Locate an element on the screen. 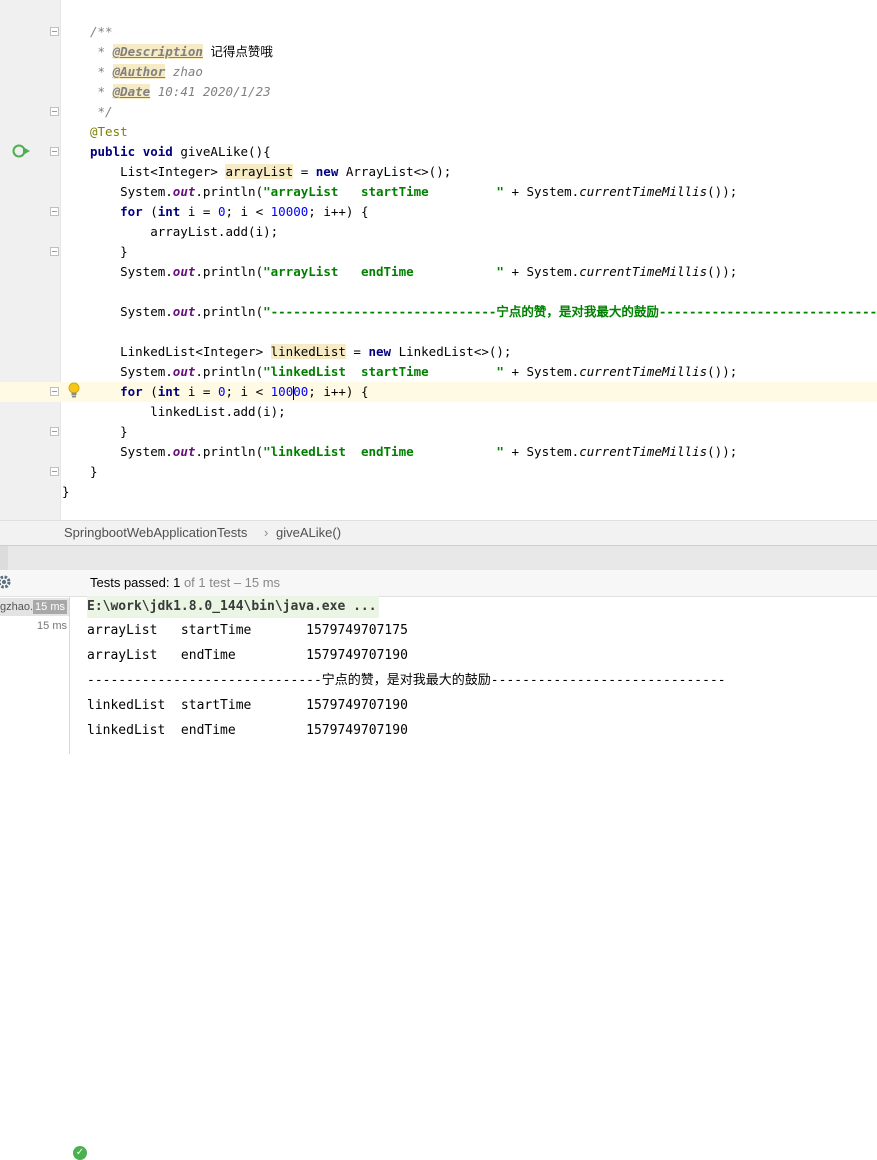 The width and height of the screenshot is (877, 1160). run-status-detail: of 1 test – 15 ms is located at coordinates (230, 582).